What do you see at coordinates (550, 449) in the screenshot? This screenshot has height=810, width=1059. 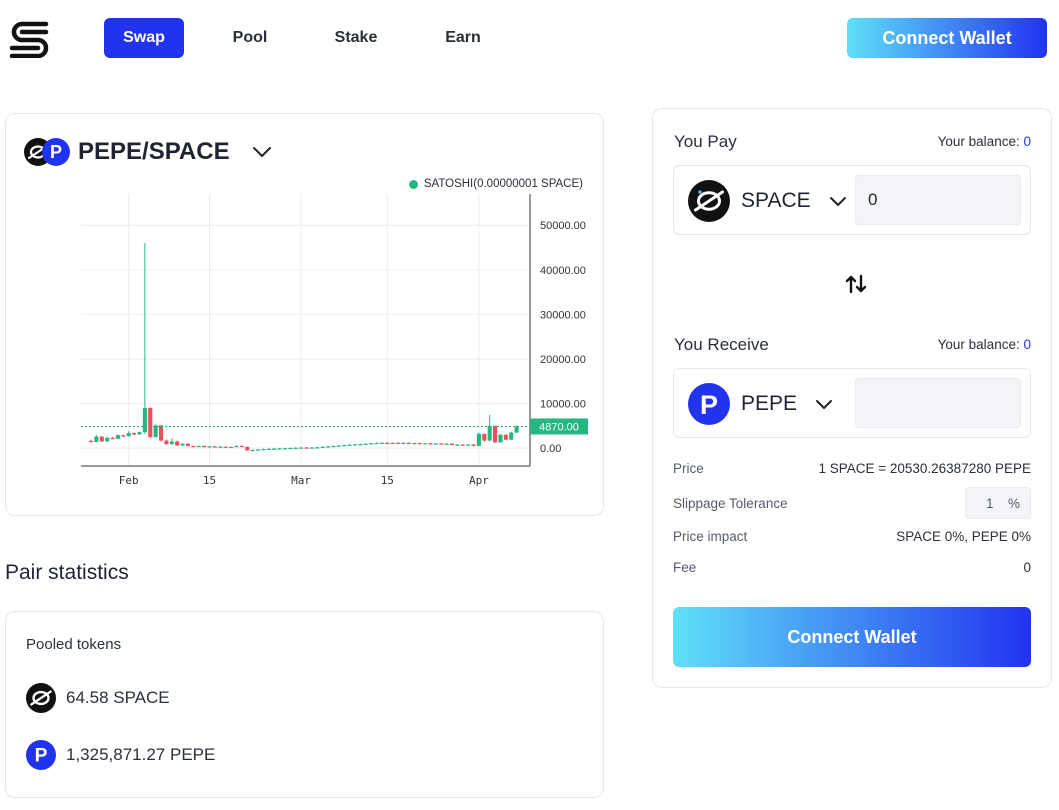 I see `y-tick-label: 0.00` at bounding box center [550, 449].